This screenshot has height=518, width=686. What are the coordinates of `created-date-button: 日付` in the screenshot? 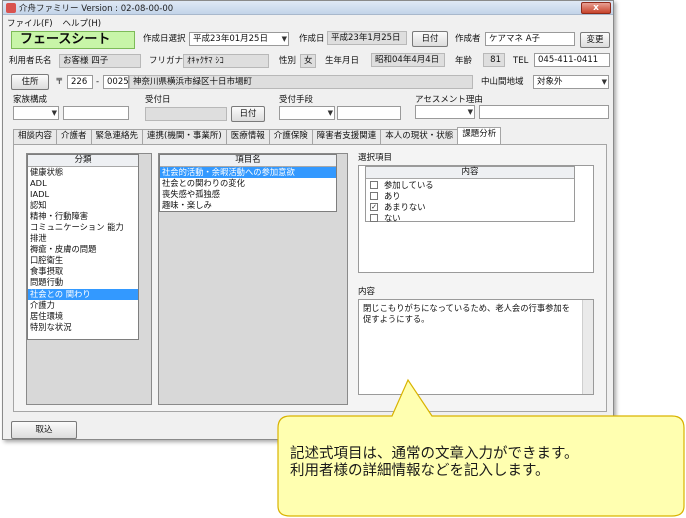 It's located at (430, 39).